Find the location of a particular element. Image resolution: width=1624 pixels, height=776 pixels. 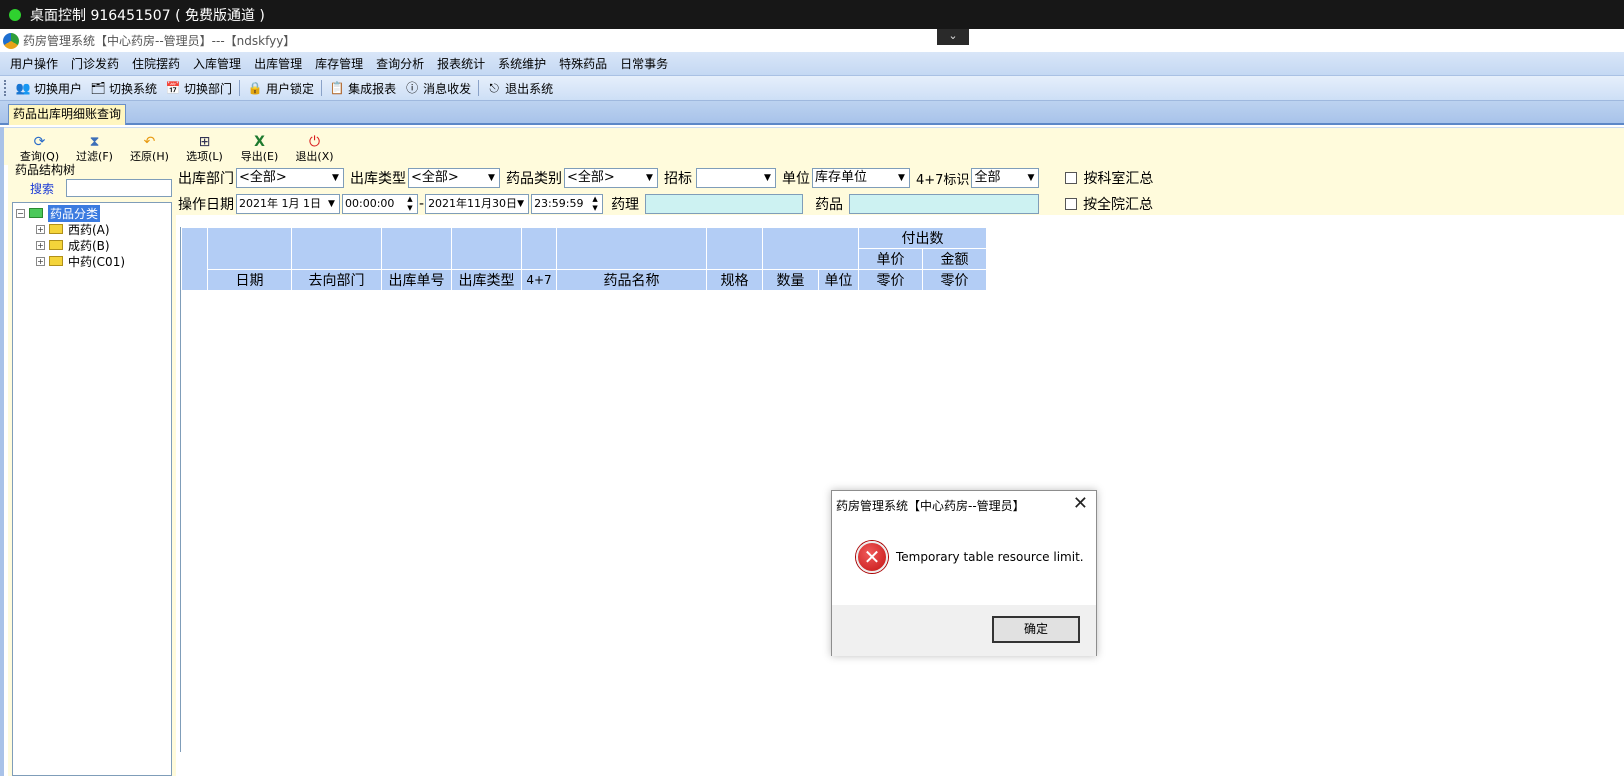

excel-icon: X is located at coordinates (259, 142).